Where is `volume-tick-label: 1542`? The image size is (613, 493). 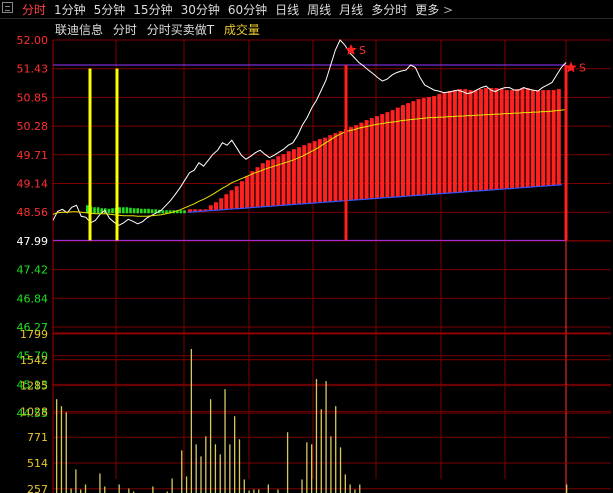
volume-tick-label: 1542 is located at coordinates (34, 360).